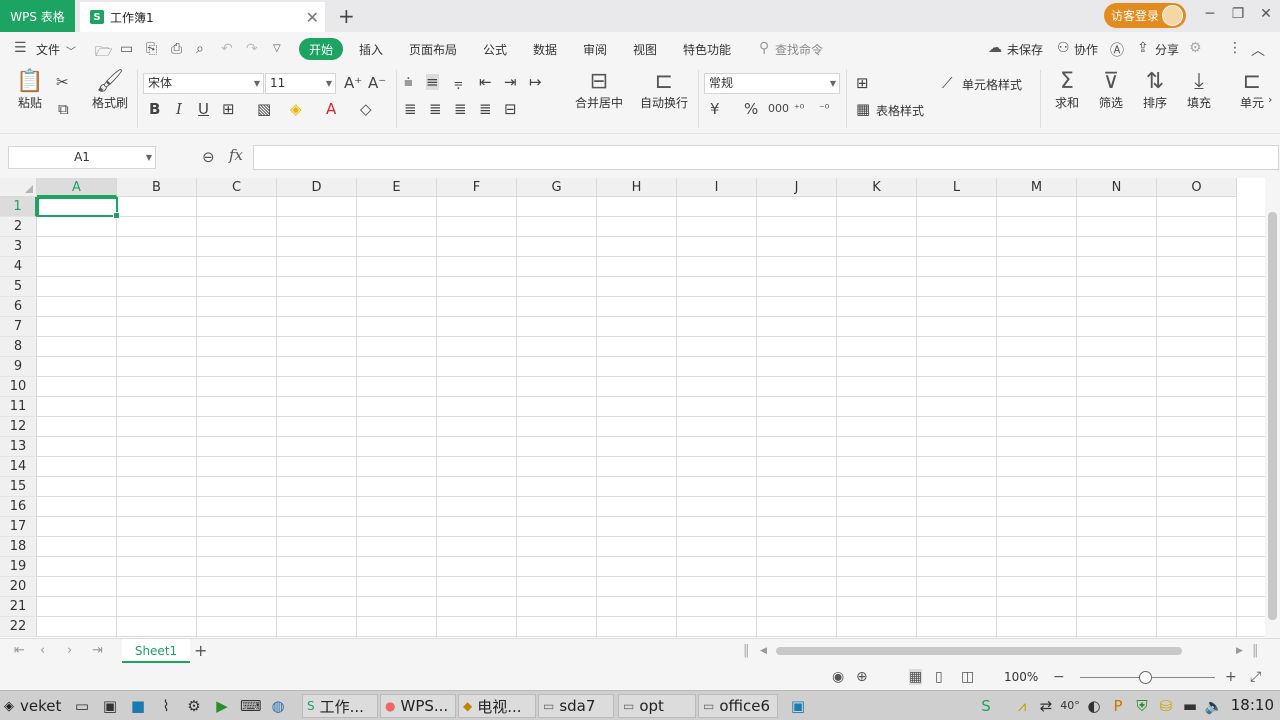 The image size is (1280, 720). What do you see at coordinates (18, 187) in the screenshot?
I see `select-all-corner` at bounding box center [18, 187].